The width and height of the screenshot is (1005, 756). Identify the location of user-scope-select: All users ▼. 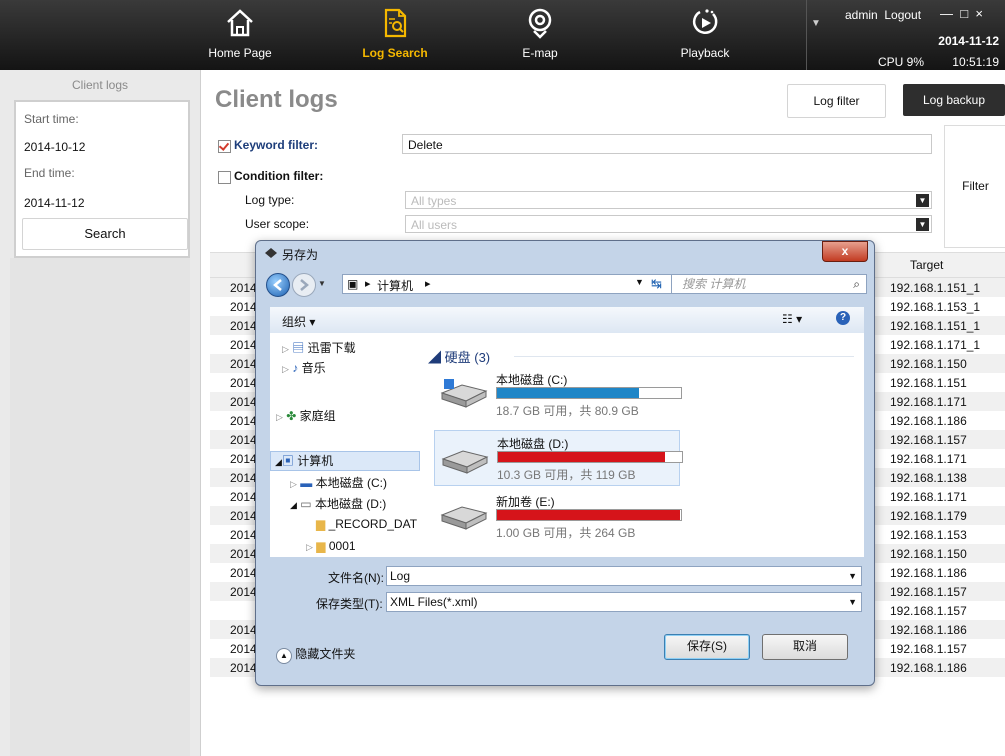
(668, 224).